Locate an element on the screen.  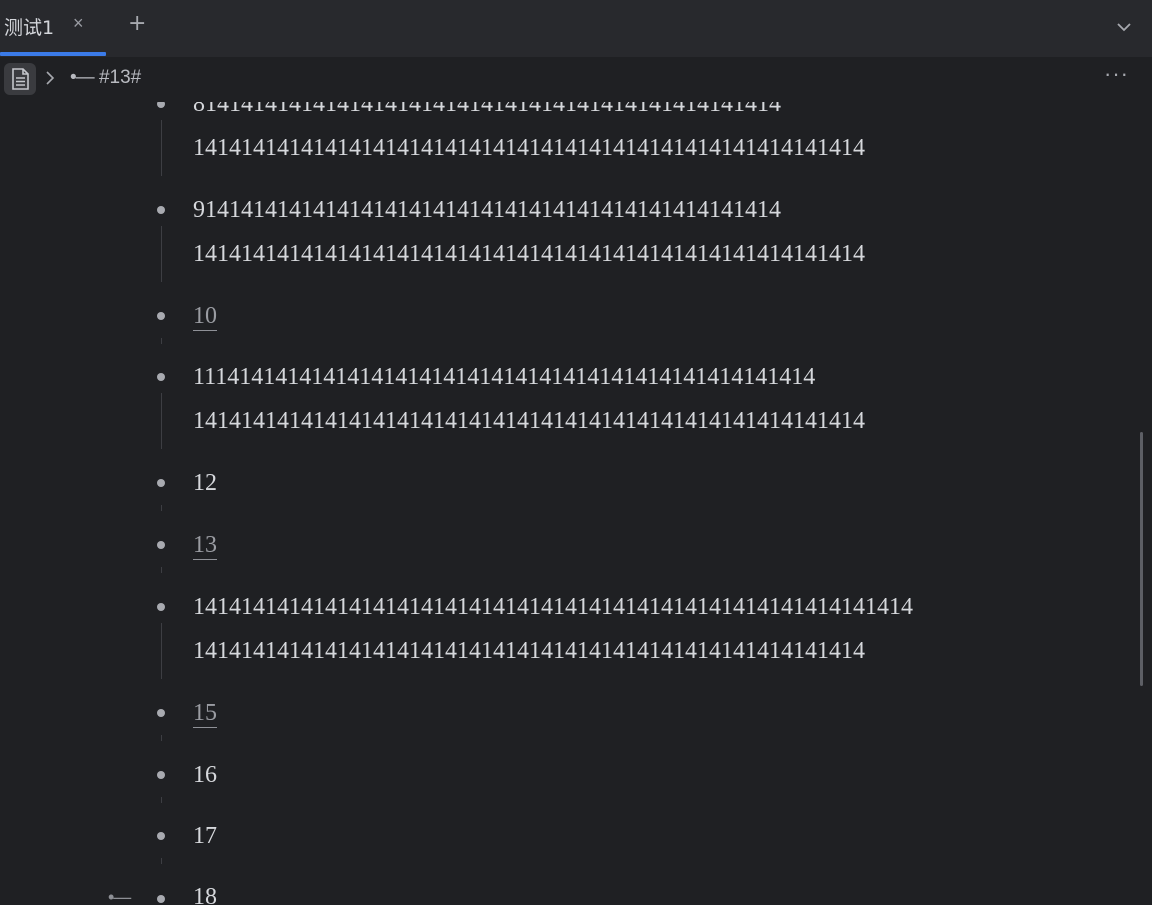
tab-title: 测试1 is located at coordinates (29, 28).